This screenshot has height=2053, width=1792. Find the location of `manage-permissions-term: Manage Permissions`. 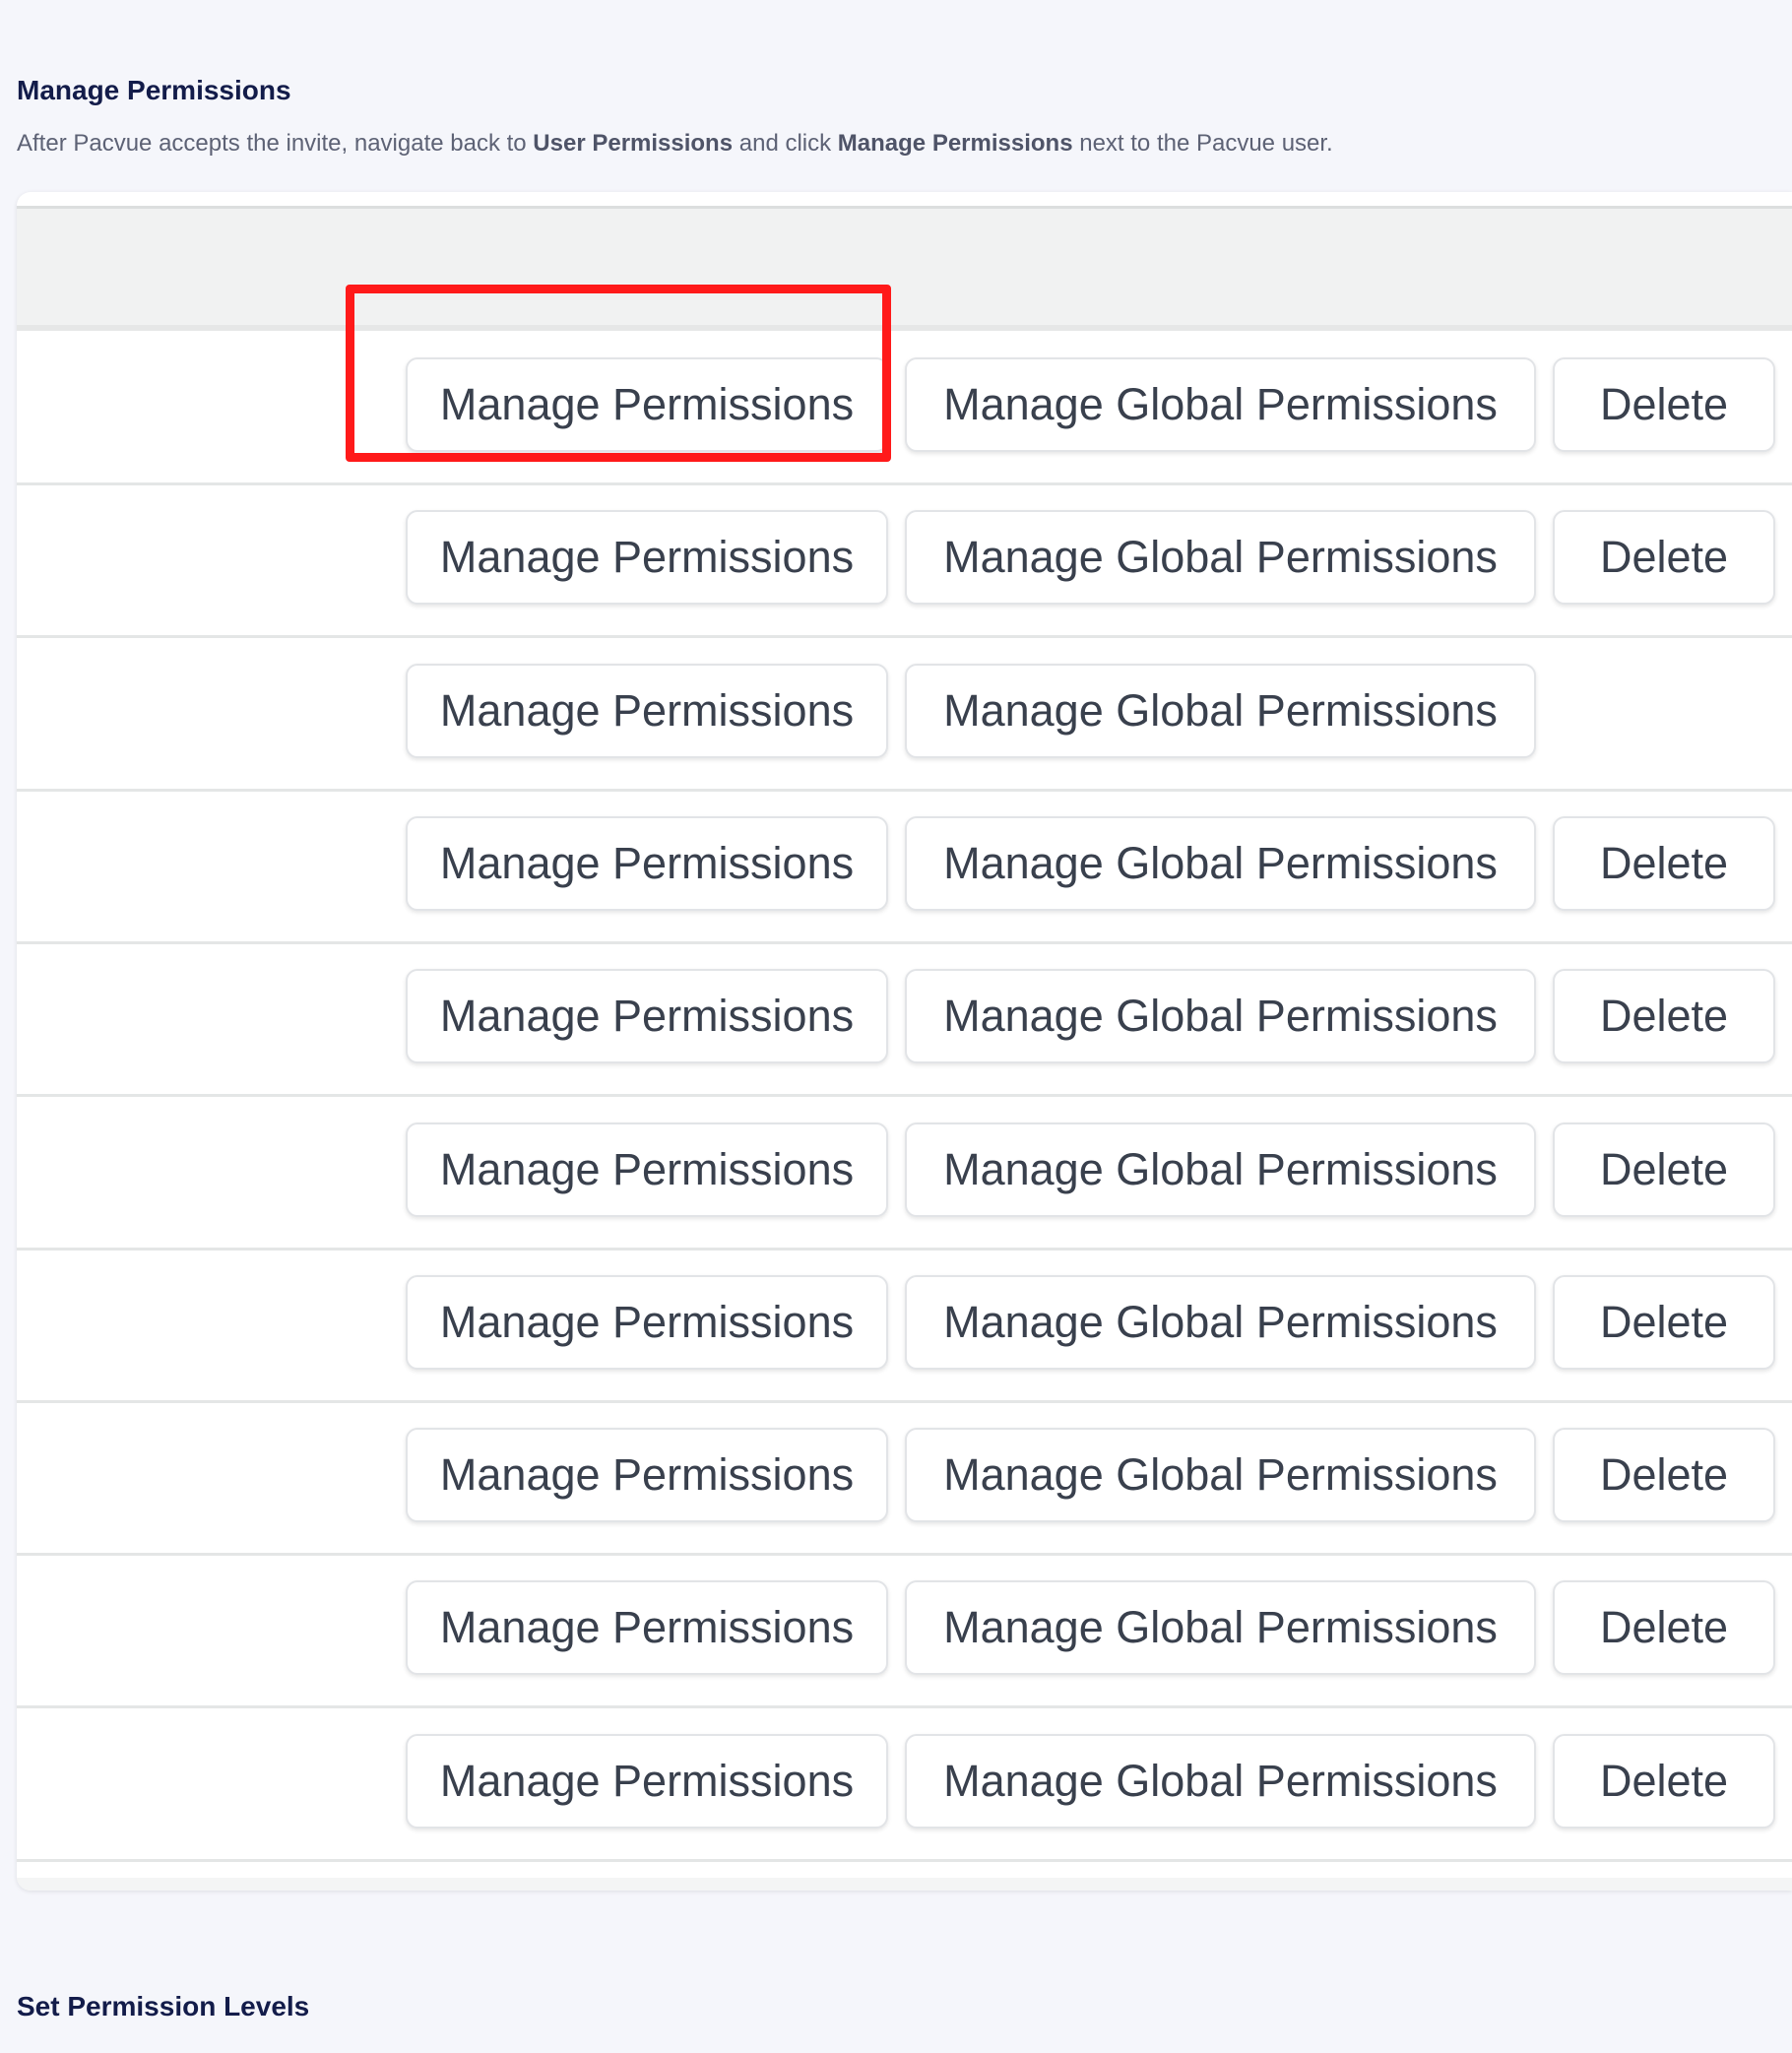

manage-permissions-term: Manage Permissions is located at coordinates (955, 143).